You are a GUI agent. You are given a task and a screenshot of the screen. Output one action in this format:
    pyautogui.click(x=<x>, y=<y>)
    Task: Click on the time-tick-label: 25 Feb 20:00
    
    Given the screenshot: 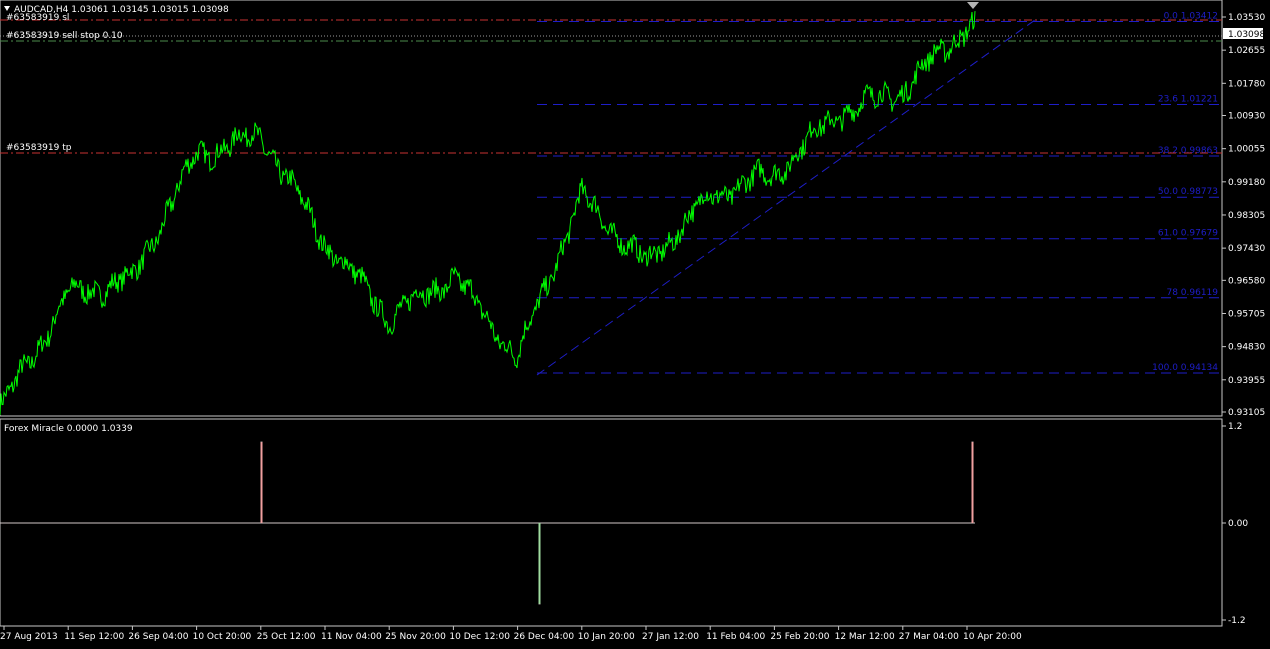 What is the action you would take?
    pyautogui.click(x=799, y=637)
    